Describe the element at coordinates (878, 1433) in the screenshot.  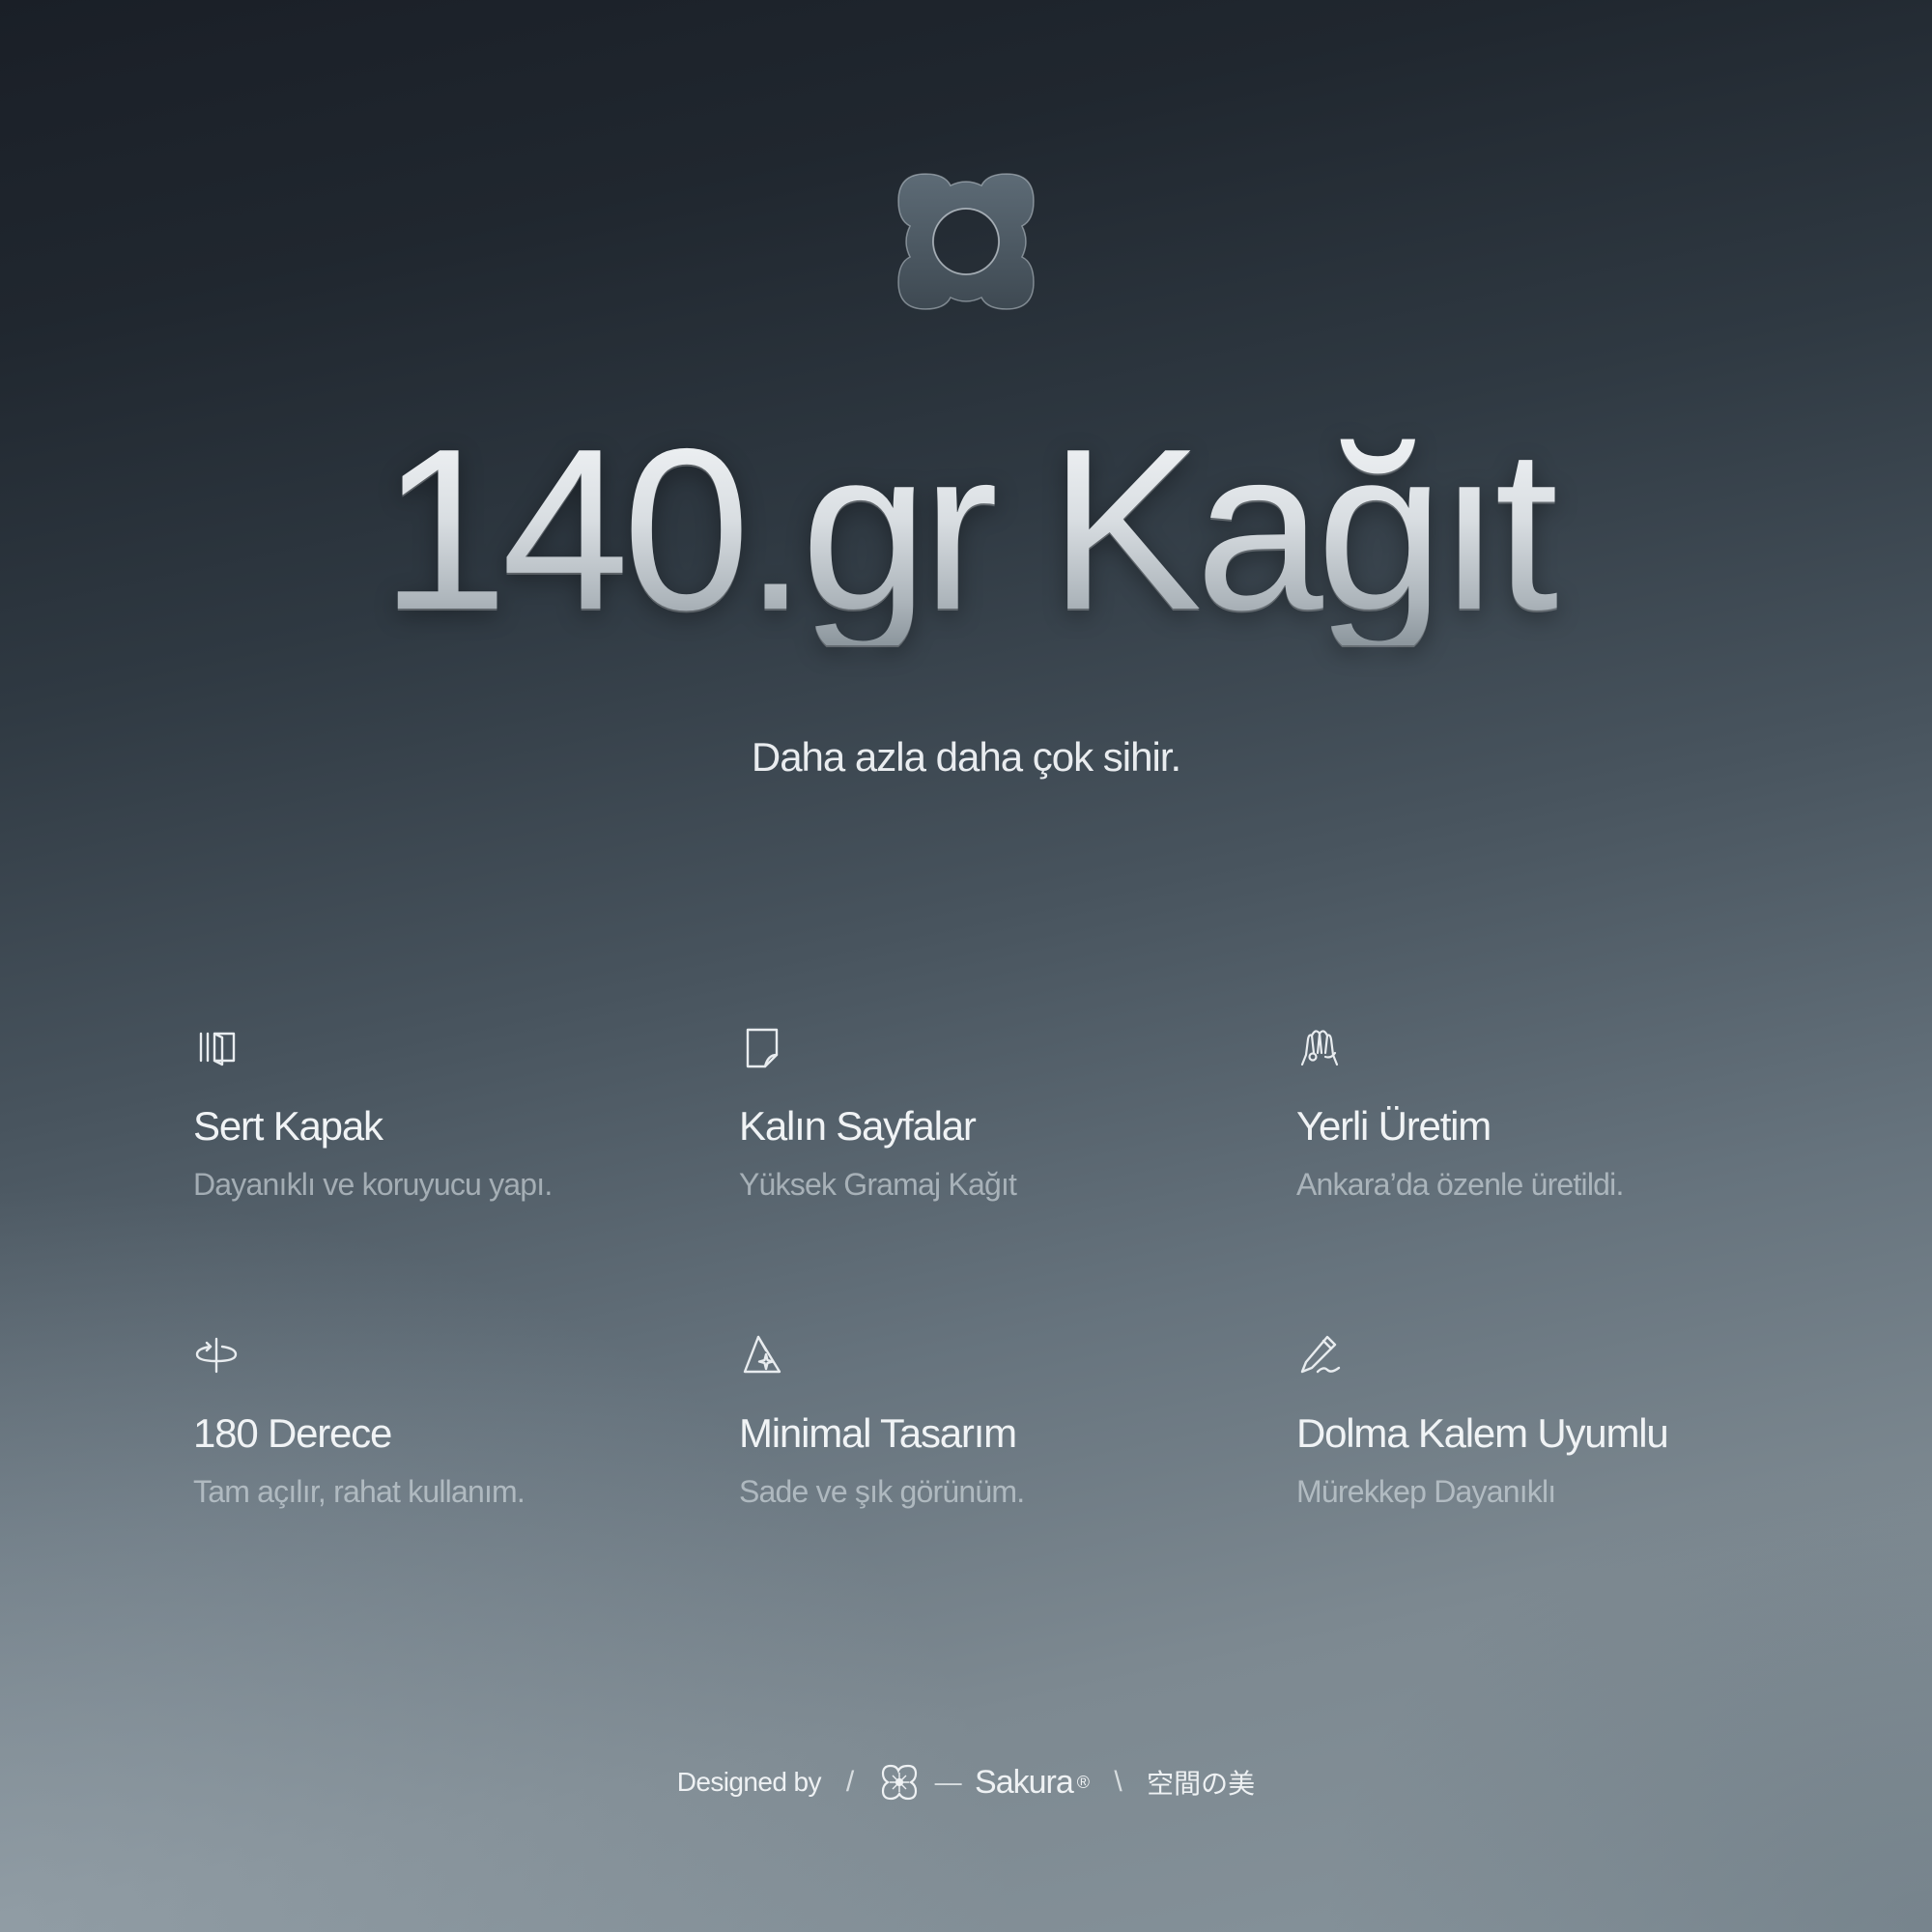
I see `feature-title: Minimal Tasarım` at that location.